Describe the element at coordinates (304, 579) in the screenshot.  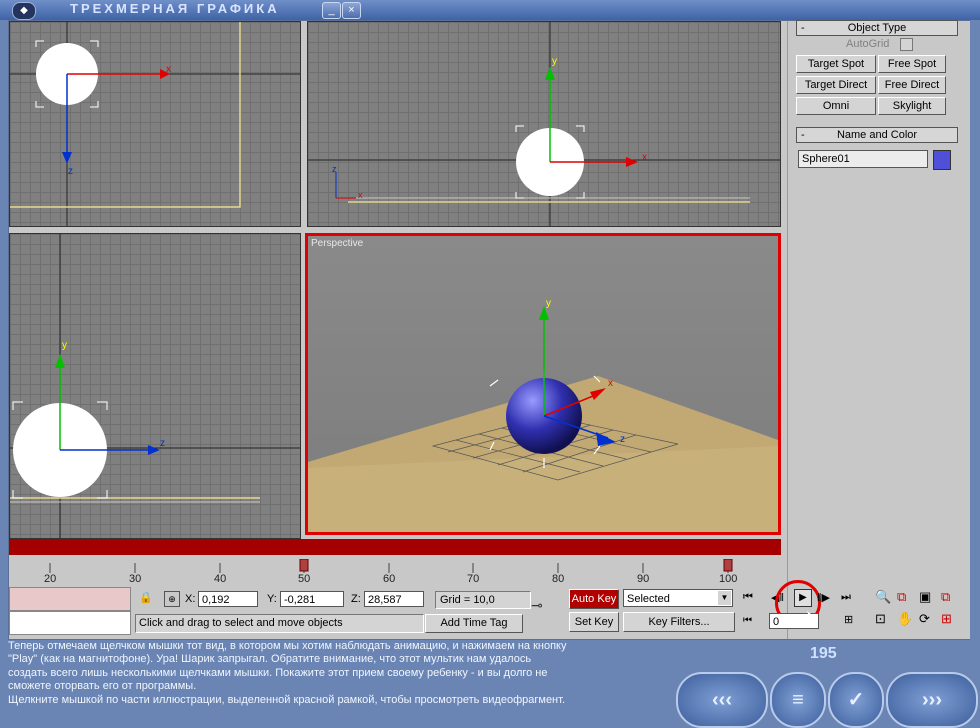
I see `tick-label: 50` at that location.